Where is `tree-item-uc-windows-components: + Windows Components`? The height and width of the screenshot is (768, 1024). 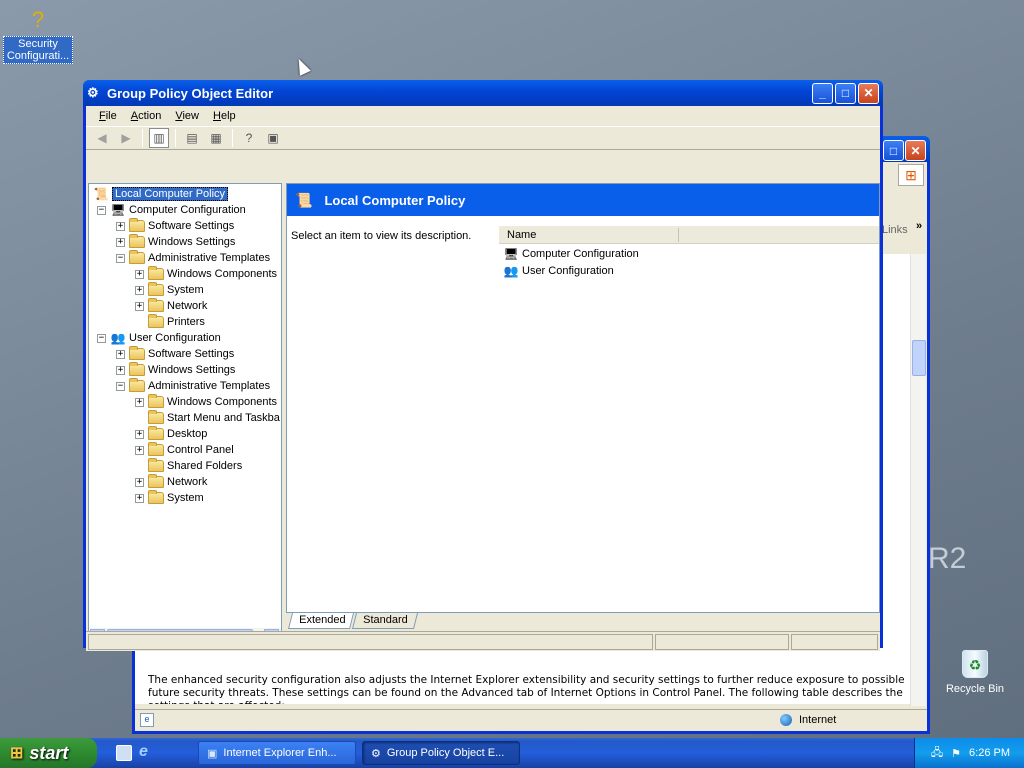 tree-item-uc-windows-components: + Windows Components is located at coordinates (206, 402).